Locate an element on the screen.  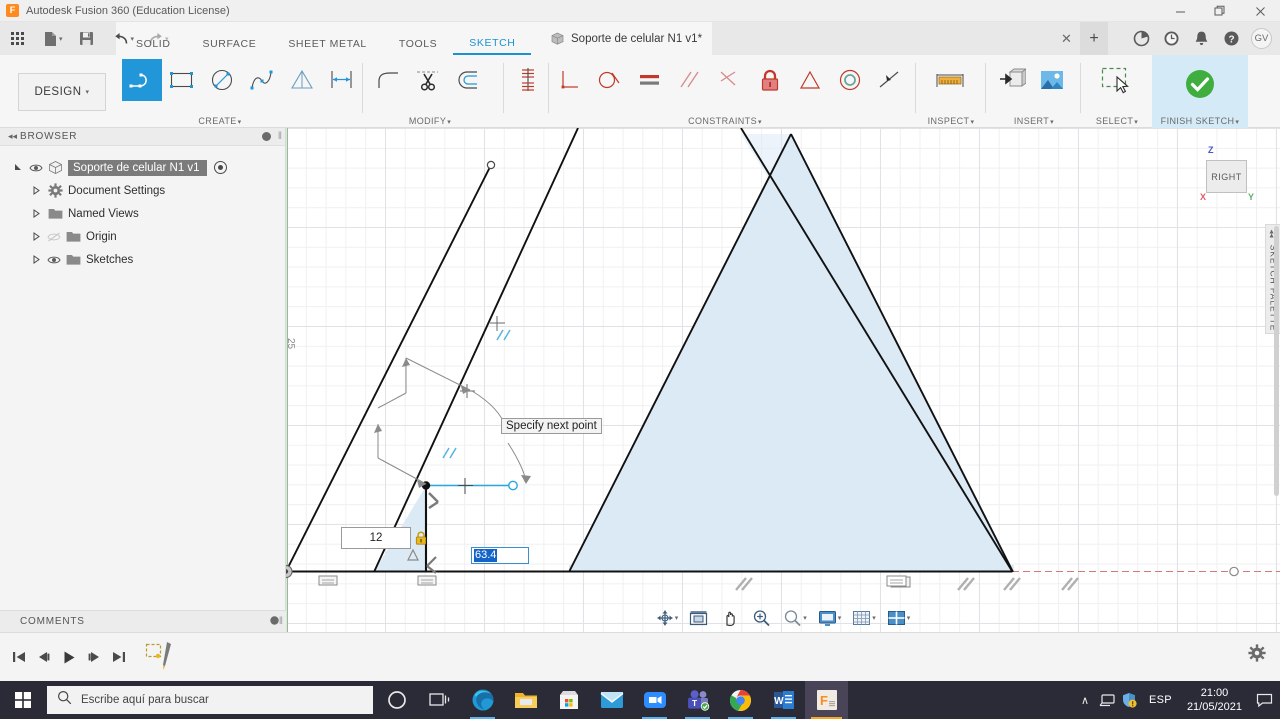
user-avatar: GV is located at coordinates (1261, 38).